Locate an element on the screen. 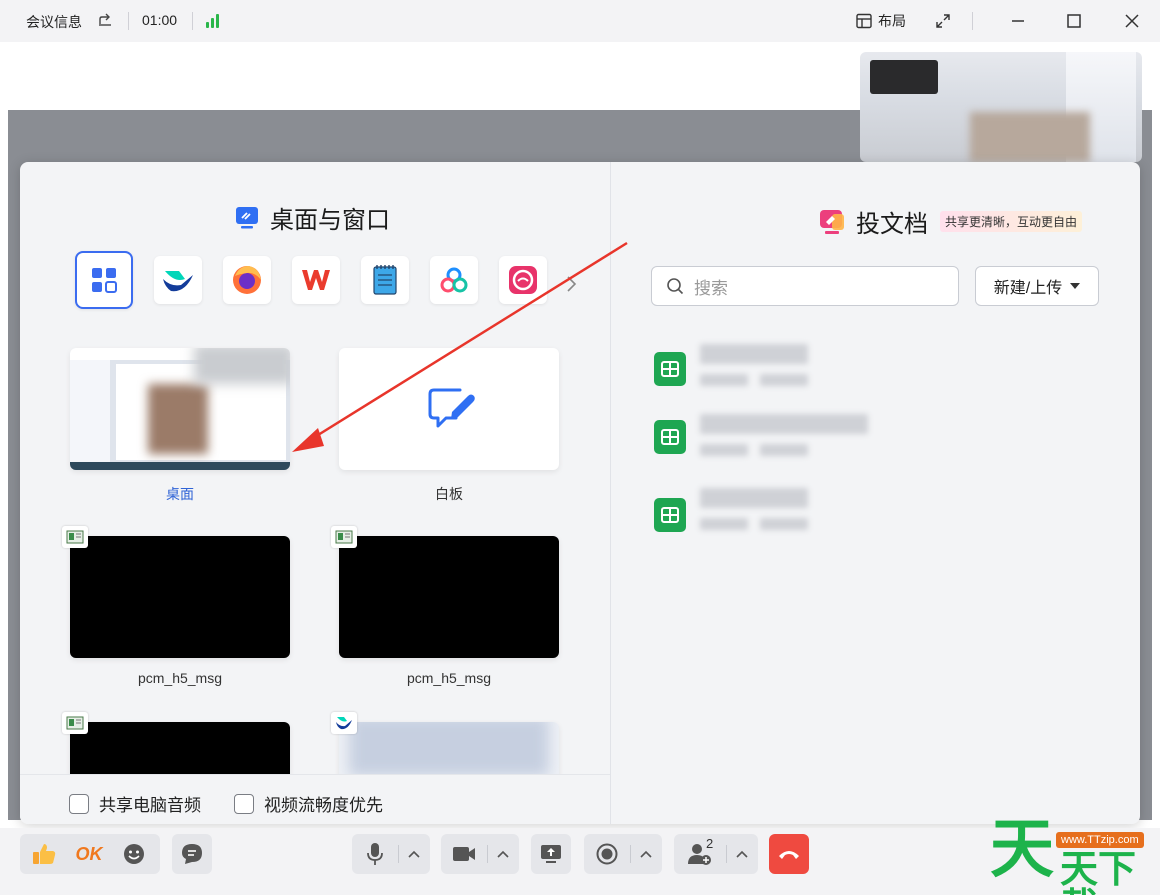 The width and height of the screenshot is (1160, 895). reactions-group: OK is located at coordinates (90, 854).